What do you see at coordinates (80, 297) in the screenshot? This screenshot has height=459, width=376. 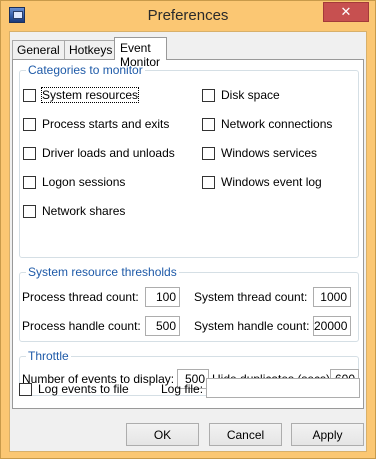 I see `process-thread-count-label: Process thread count:` at bounding box center [80, 297].